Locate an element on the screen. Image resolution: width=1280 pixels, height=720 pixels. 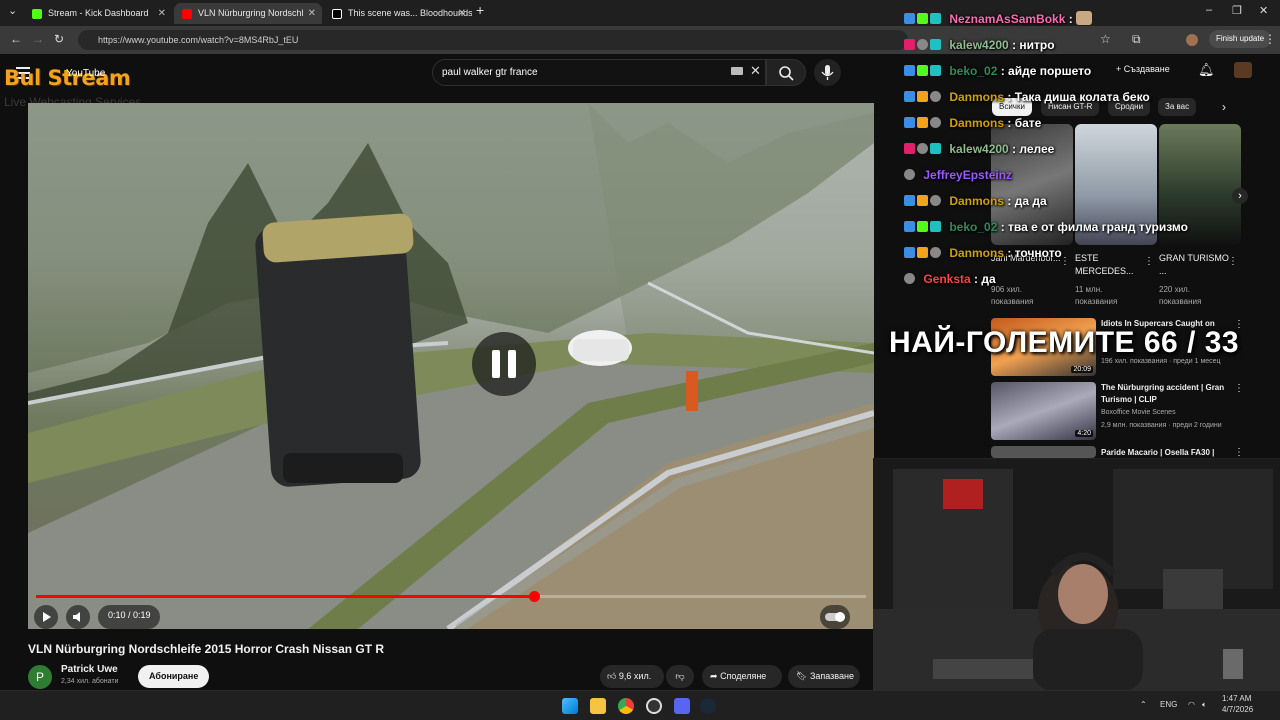
share-button: ➦ Споделяне is located at coordinates (742, 676).